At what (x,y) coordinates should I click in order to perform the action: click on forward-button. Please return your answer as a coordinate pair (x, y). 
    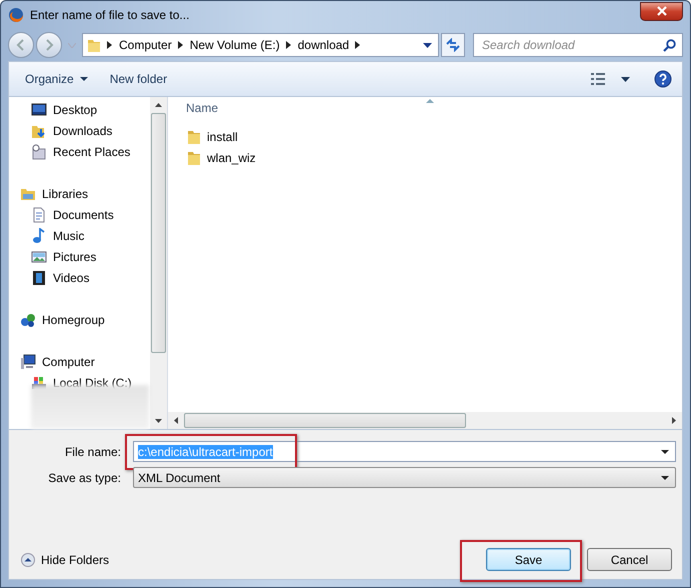
    Looking at the image, I should click on (49, 45).